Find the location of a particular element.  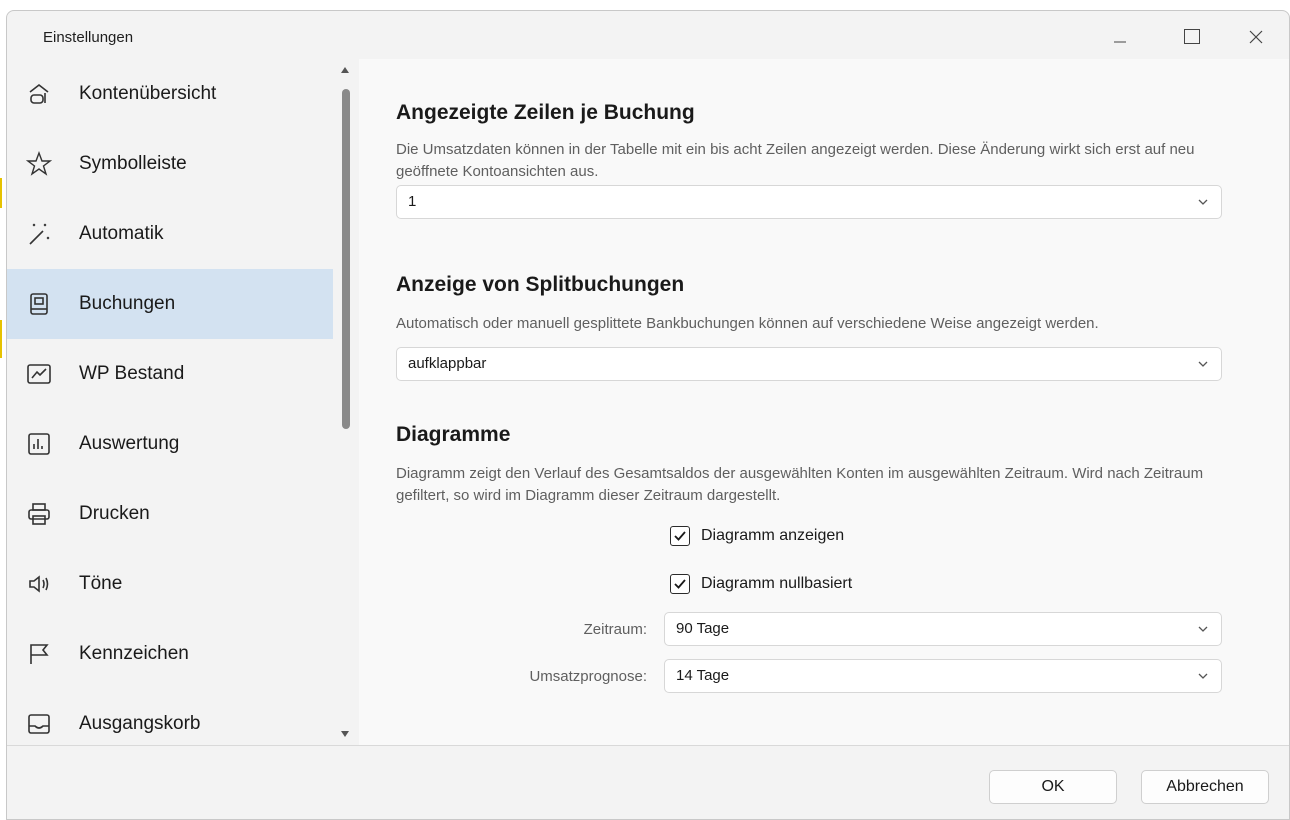

sidebar-item-buchungen: Buchungen is located at coordinates (170, 304).